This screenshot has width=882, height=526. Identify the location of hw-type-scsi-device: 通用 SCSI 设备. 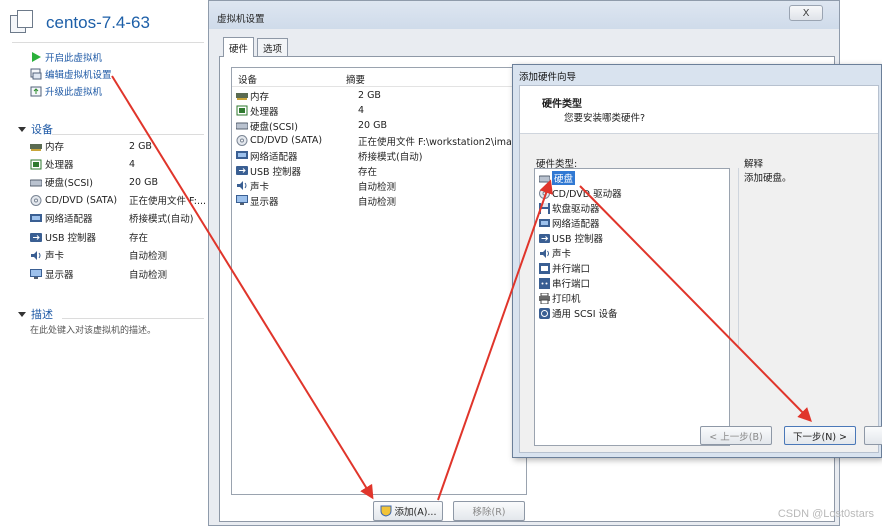
(578, 313).